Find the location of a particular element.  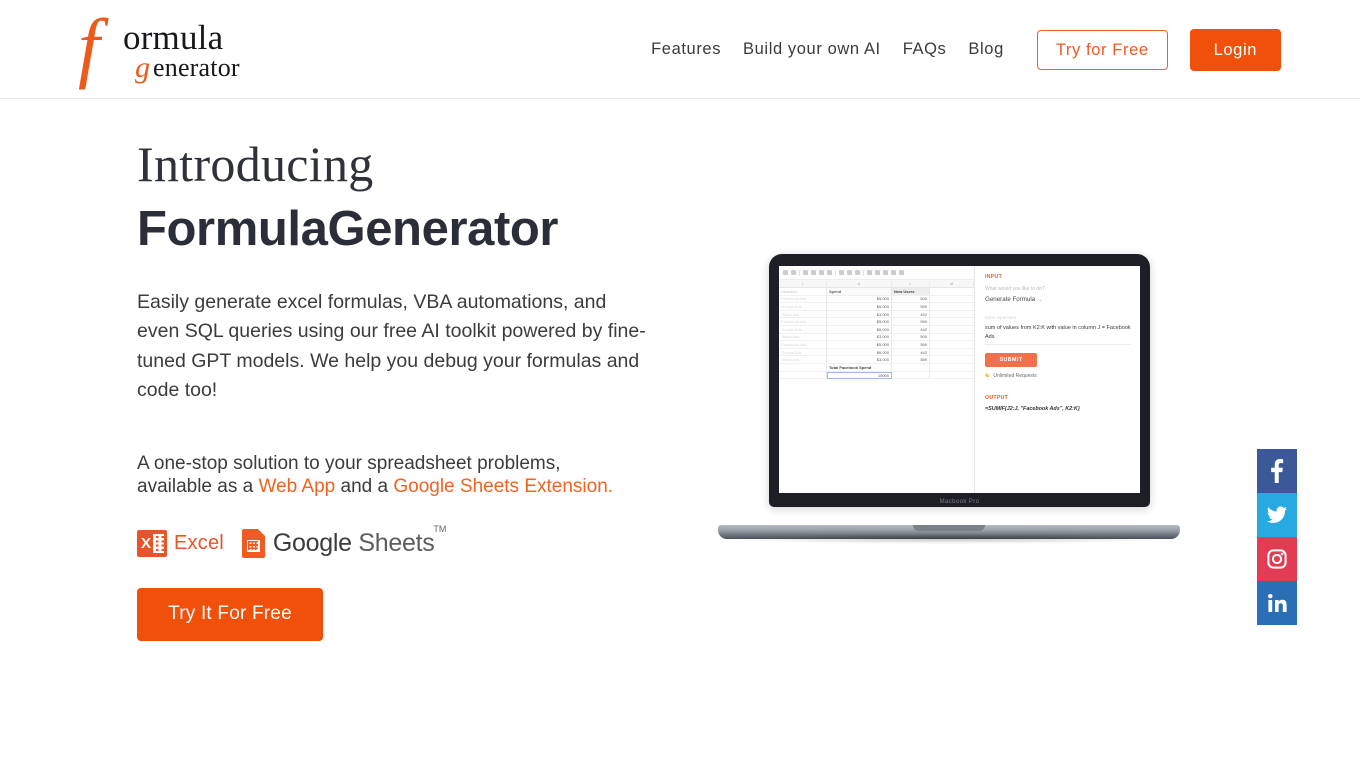

merge-cells-icon is located at coordinates (857, 272).